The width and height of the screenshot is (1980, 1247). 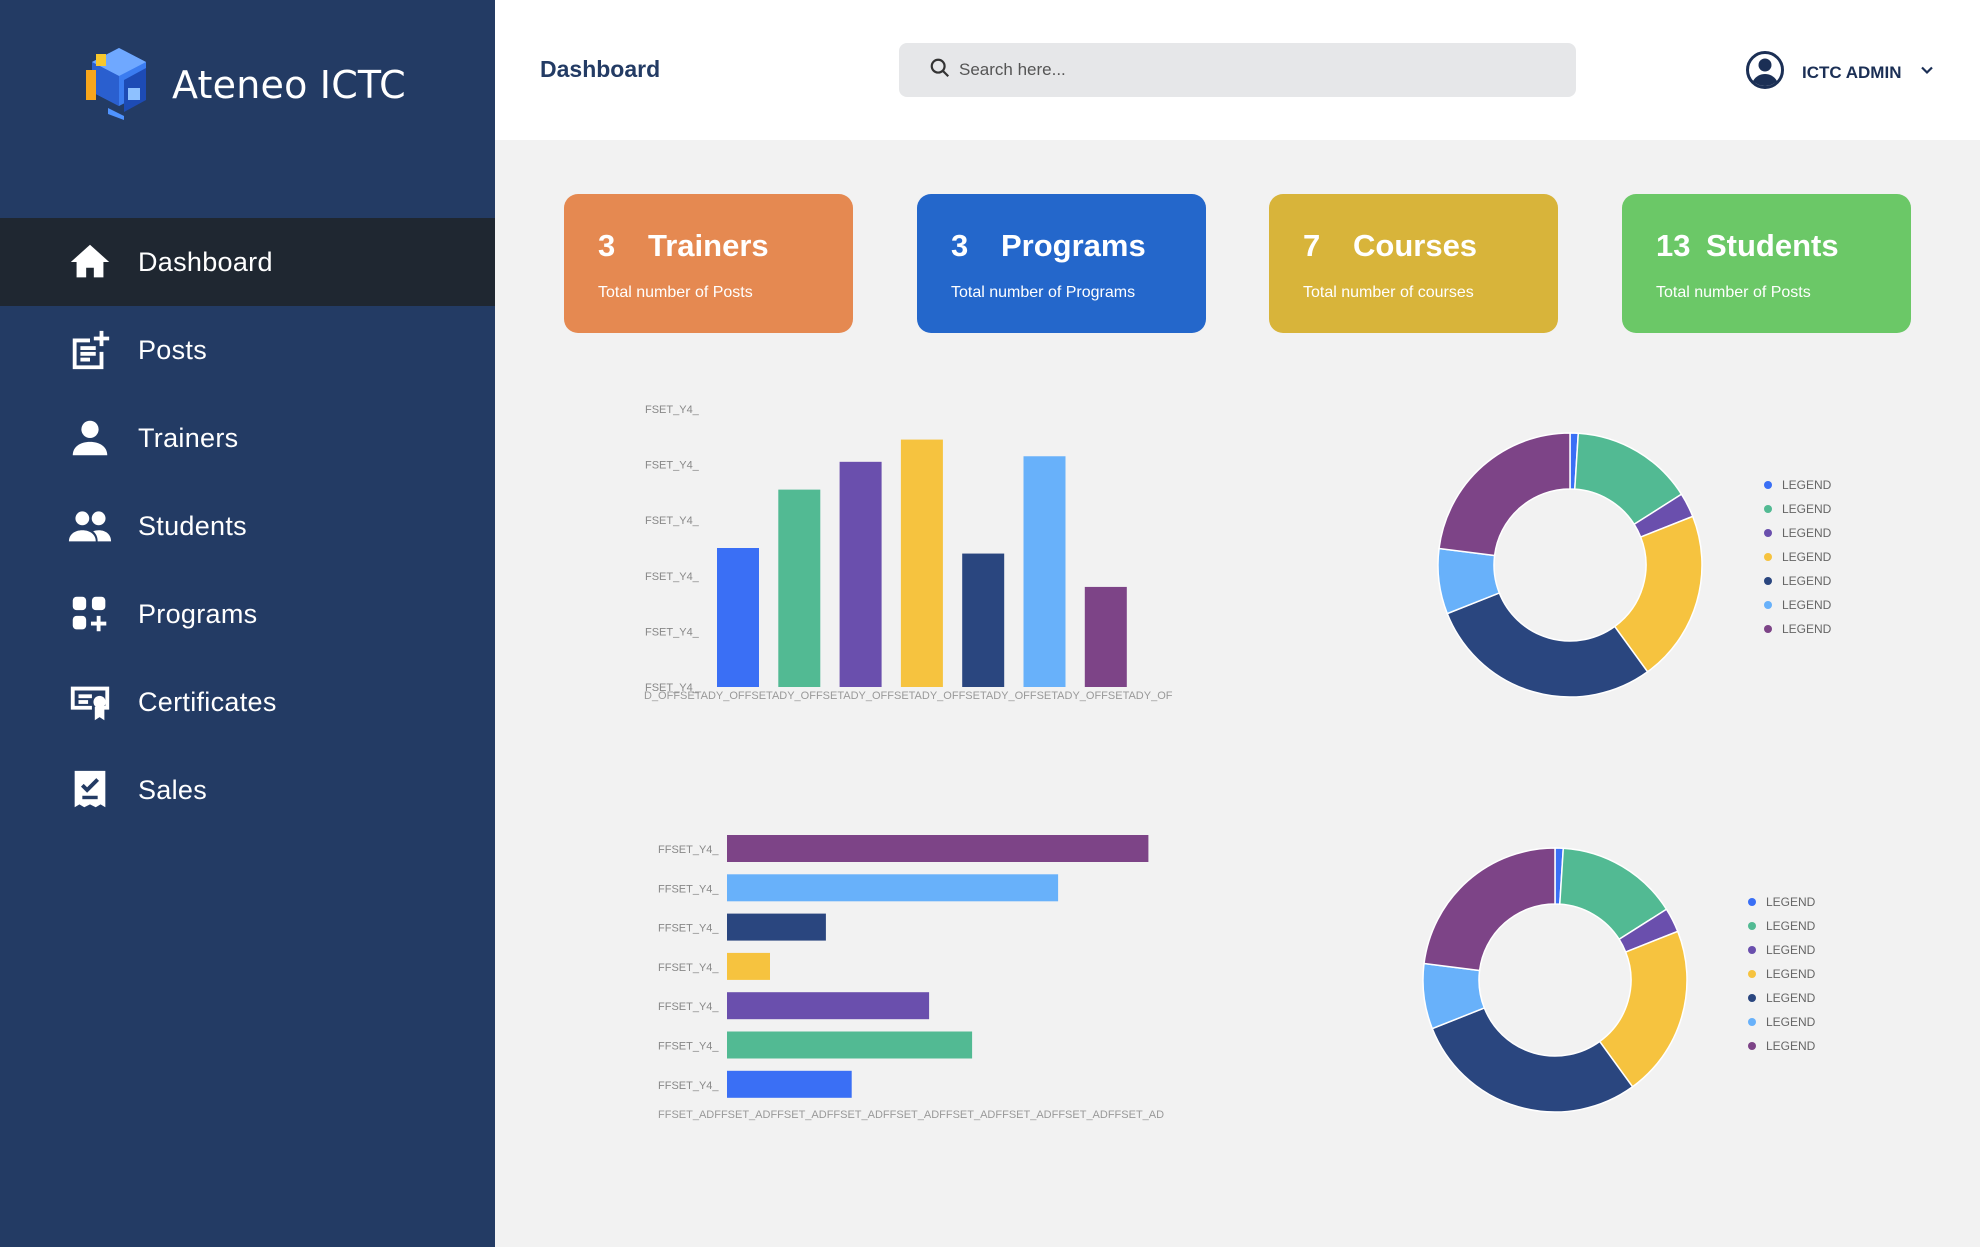 What do you see at coordinates (173, 349) in the screenshot?
I see `sidebar-item-label: Posts` at bounding box center [173, 349].